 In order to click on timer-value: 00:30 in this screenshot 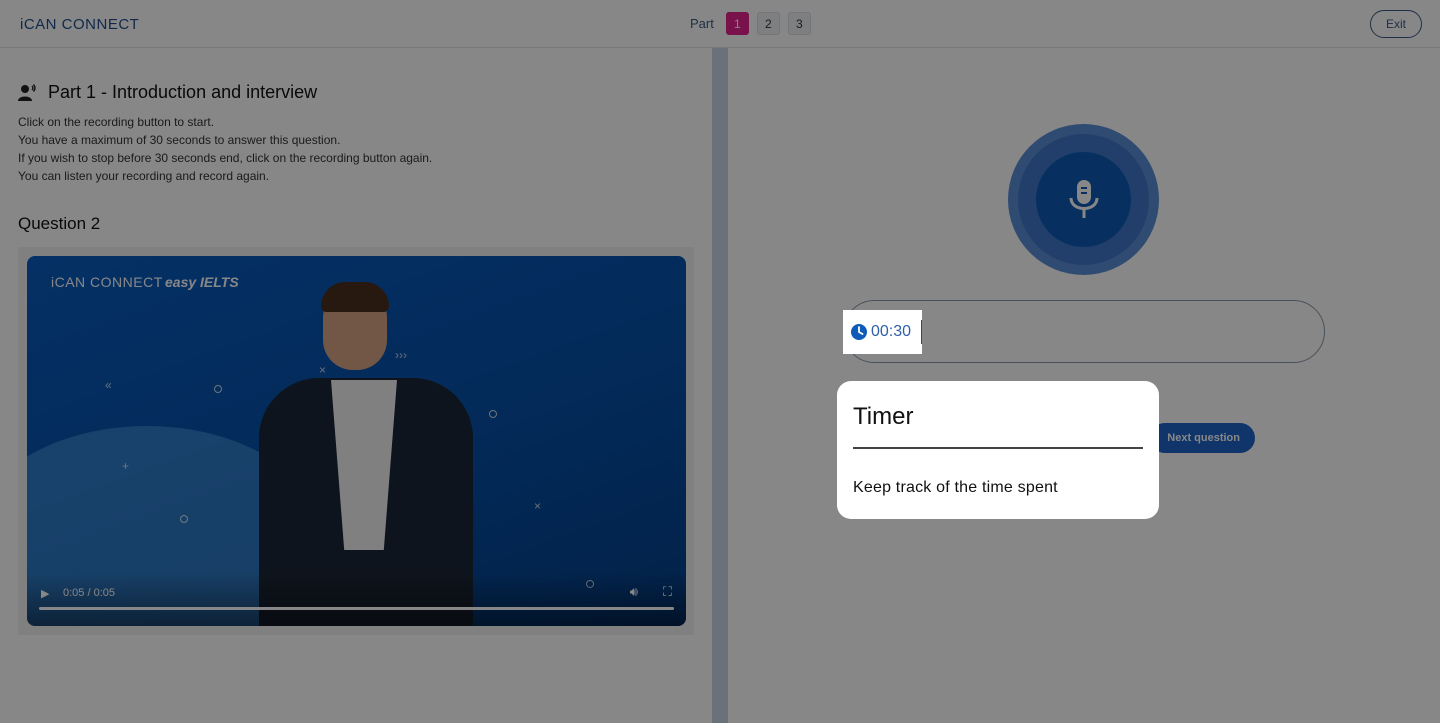, I will do `click(891, 331)`.